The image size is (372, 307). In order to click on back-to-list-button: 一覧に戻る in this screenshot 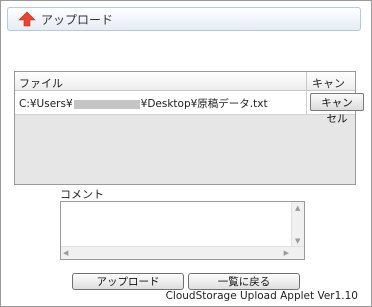, I will do `click(244, 281)`.